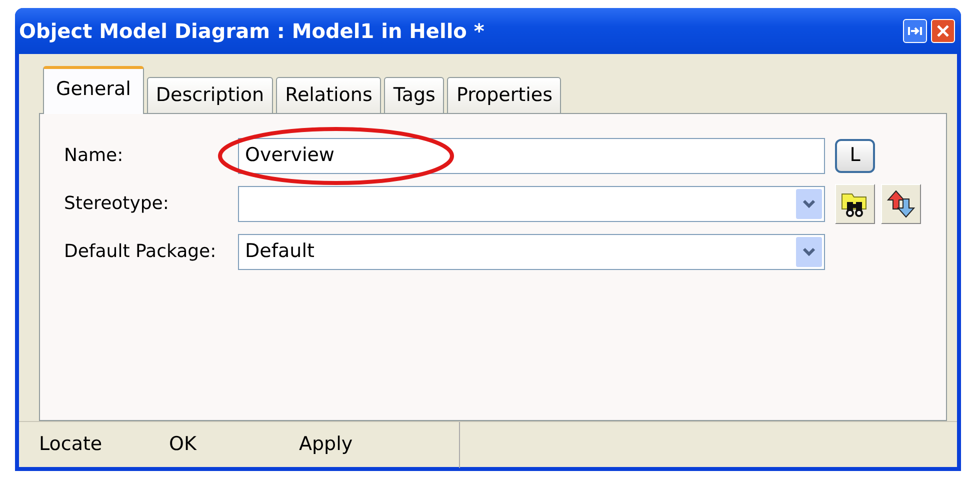 The height and width of the screenshot is (479, 971). Describe the element at coordinates (117, 204) in the screenshot. I see `field-label: Stereotype:` at that location.